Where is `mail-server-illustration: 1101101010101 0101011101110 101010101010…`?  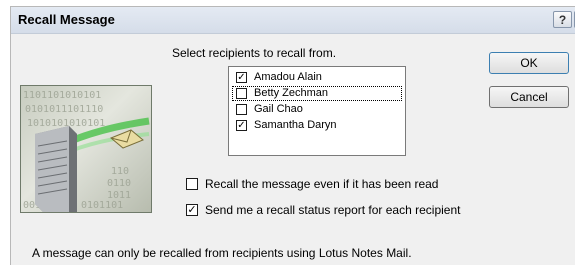 mail-server-illustration: 1101101010101 0101011101110 101010101010… is located at coordinates (86, 149).